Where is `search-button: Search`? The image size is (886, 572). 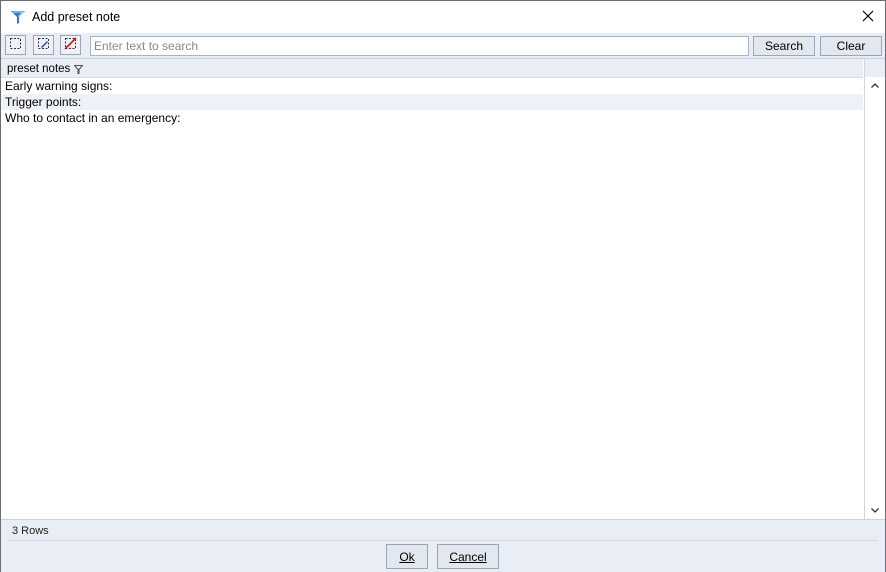 search-button: Search is located at coordinates (784, 46).